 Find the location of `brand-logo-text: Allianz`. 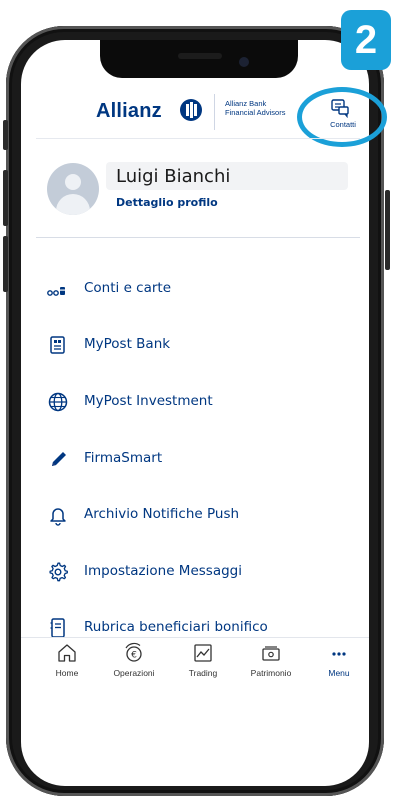

brand-logo-text: Allianz is located at coordinates (129, 111).